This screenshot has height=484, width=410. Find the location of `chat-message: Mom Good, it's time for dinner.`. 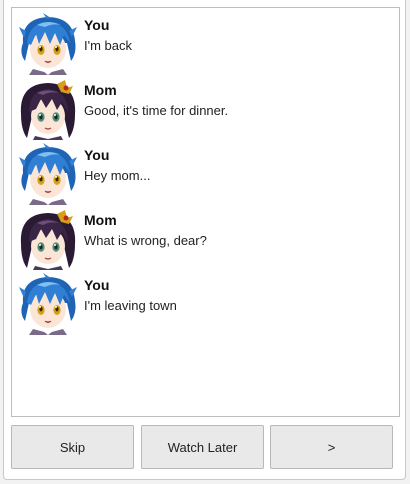

chat-message: Mom Good, it's time for dinner. is located at coordinates (204, 109).